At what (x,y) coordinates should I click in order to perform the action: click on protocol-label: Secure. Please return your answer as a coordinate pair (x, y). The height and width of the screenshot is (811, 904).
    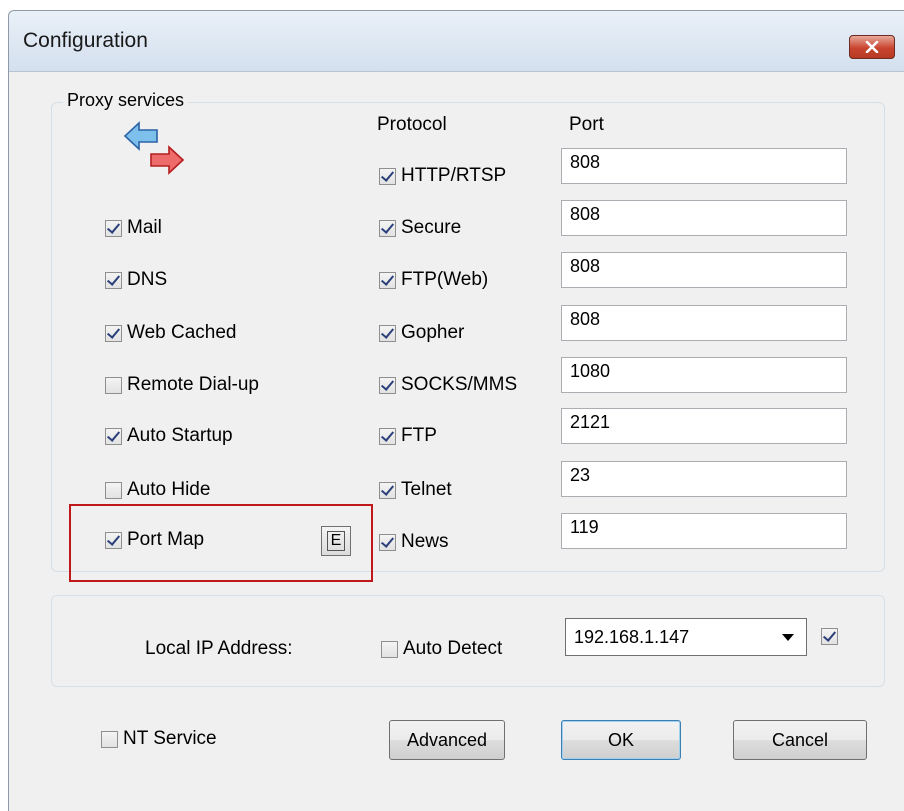
    Looking at the image, I should click on (431, 227).